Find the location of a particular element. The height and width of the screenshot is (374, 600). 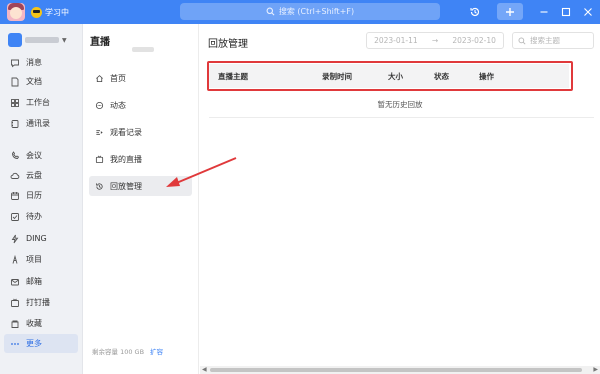

sidebar-item-calendar: 日历 is located at coordinates (41, 195).